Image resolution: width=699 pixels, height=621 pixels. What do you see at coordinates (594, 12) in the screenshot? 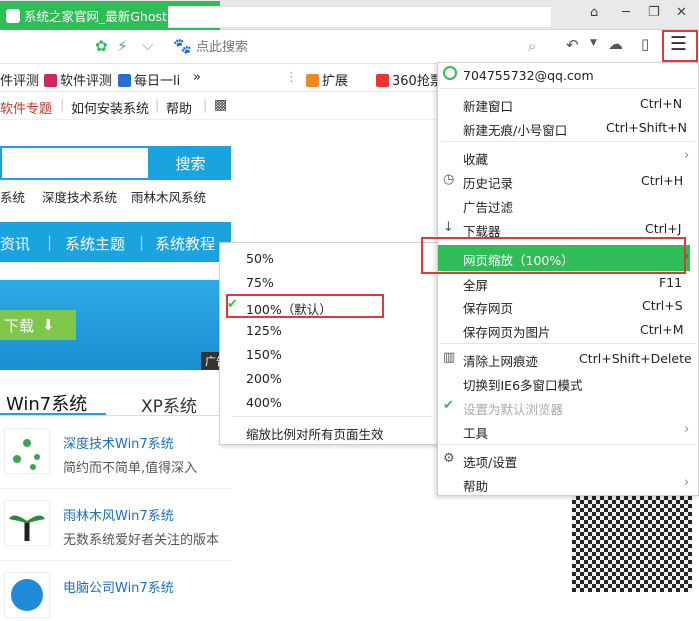
I see `shirt-icon: ⌂` at bounding box center [594, 12].